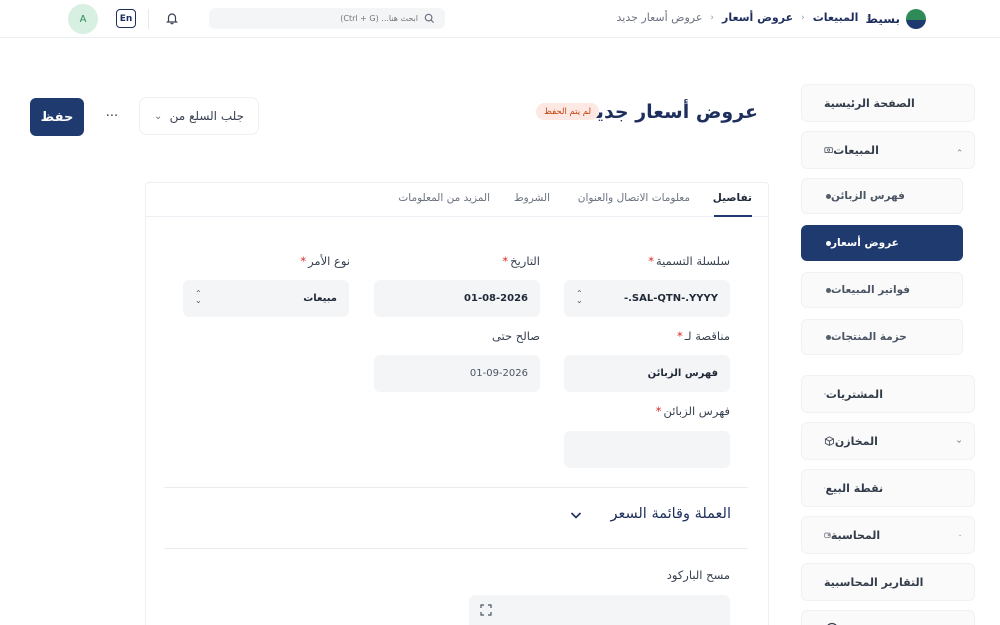 Image resolution: width=1000 pixels, height=625 pixels. What do you see at coordinates (827, 535) in the screenshot?
I see `wallet-icon` at bounding box center [827, 535].